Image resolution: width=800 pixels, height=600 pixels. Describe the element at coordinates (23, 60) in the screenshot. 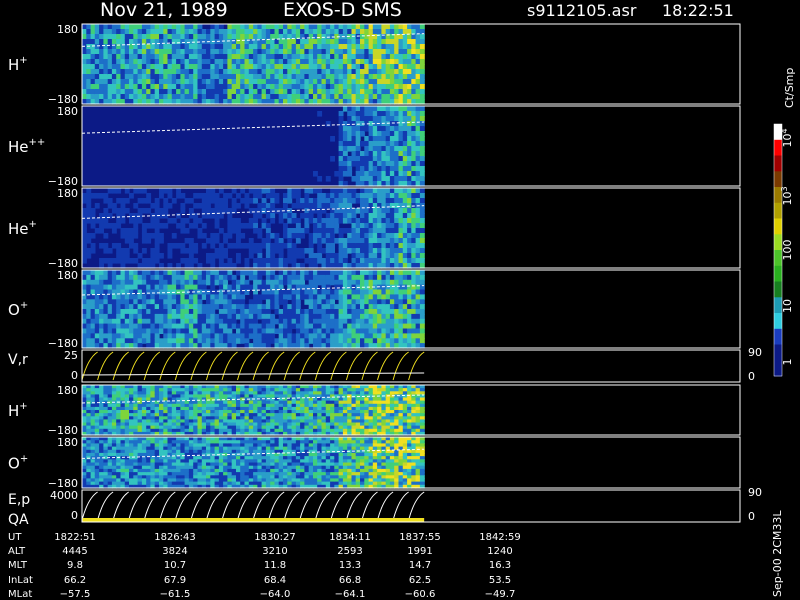

I see `panel-charge-label: +` at that location.